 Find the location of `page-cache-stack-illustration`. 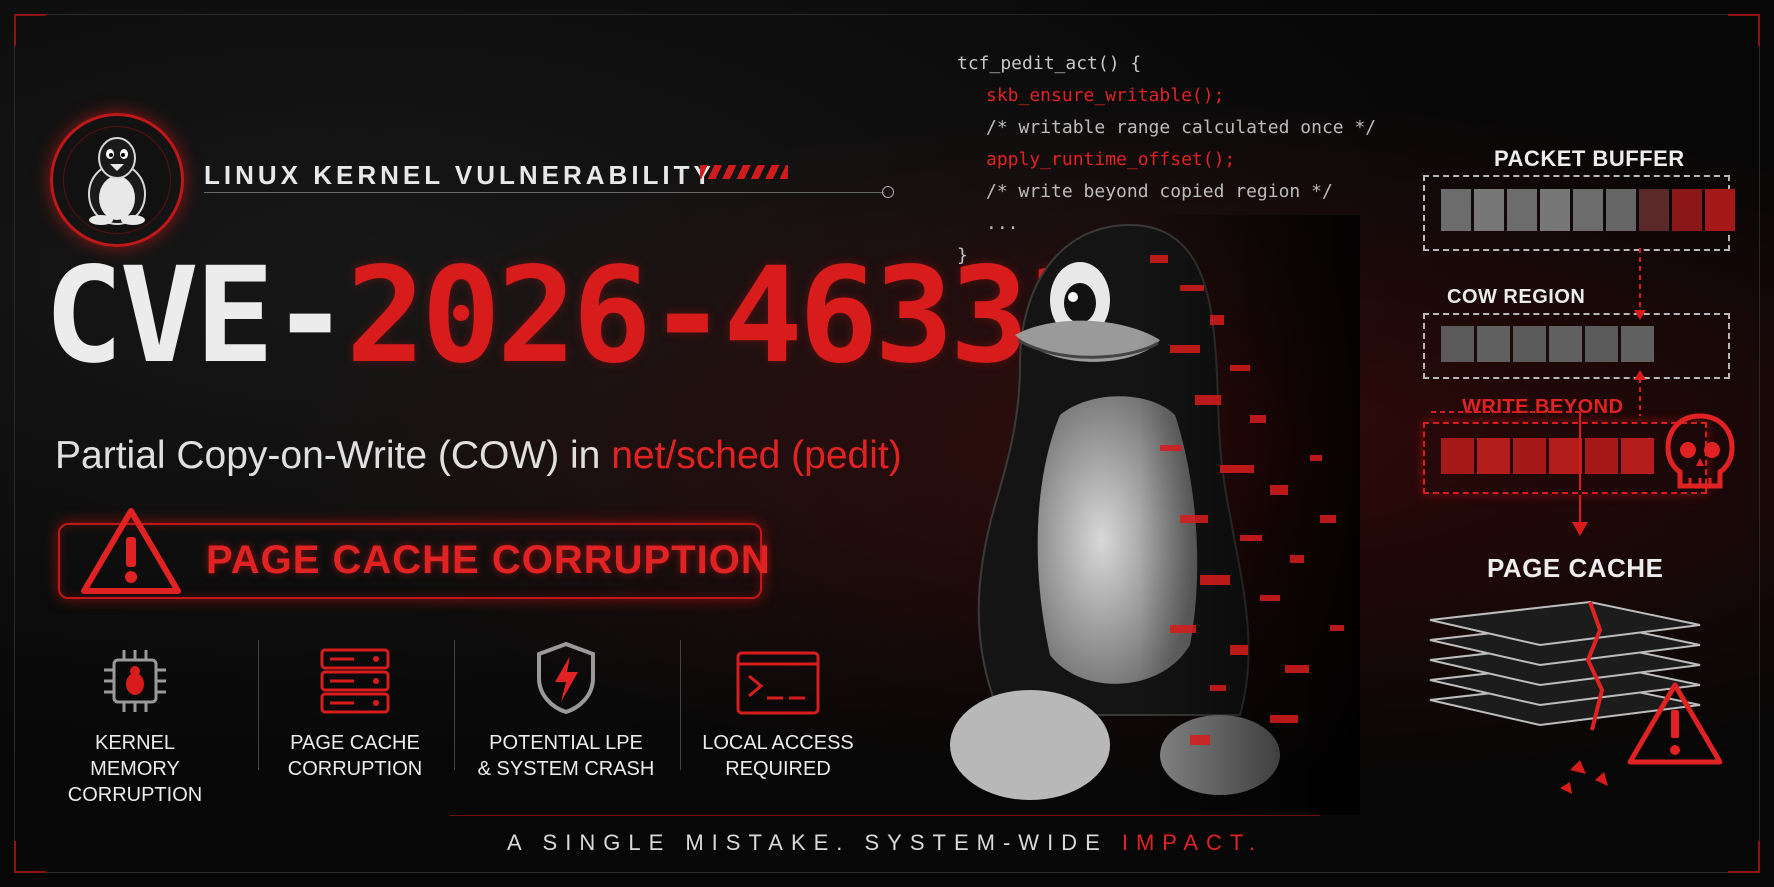

page-cache-stack-illustration is located at coordinates (1576, 697).